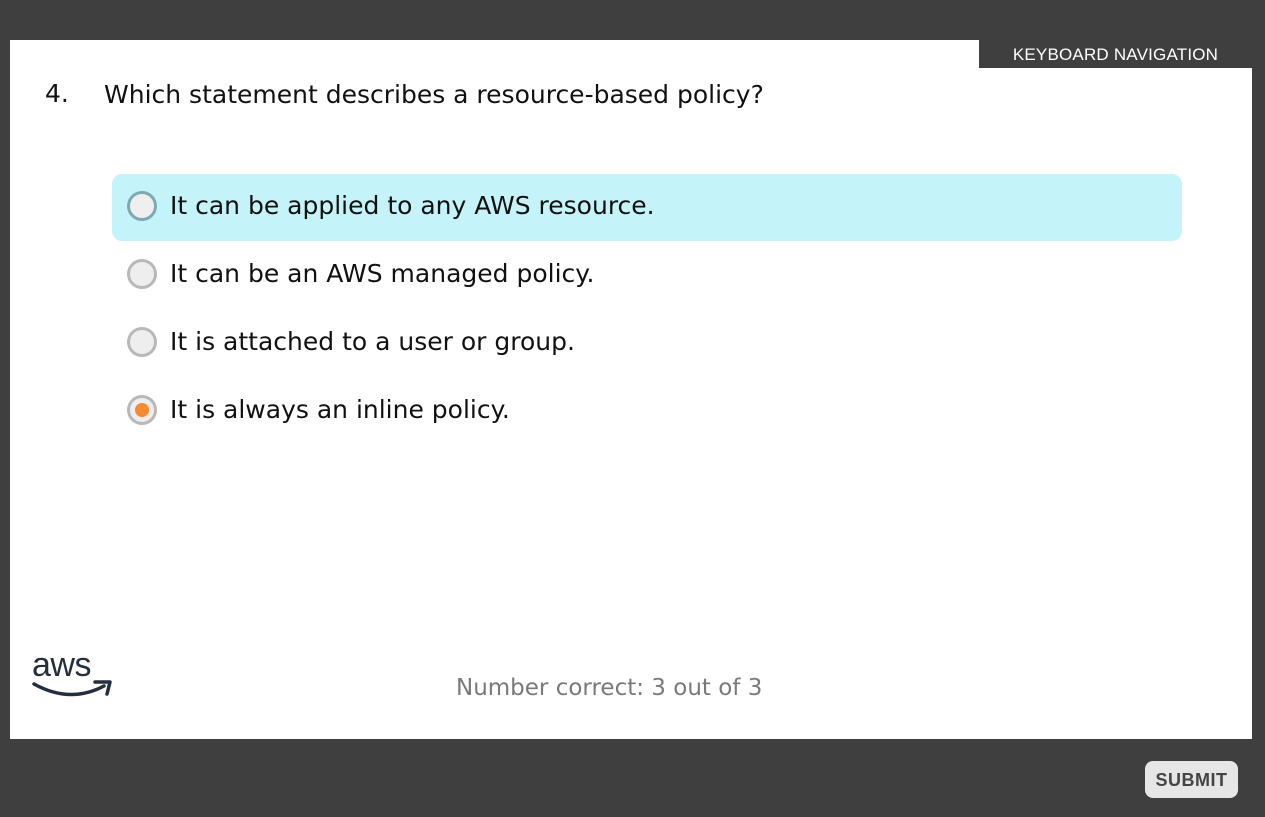 This screenshot has width=1265, height=817. What do you see at coordinates (1191, 779) in the screenshot?
I see `submit-button: SUBMIT` at bounding box center [1191, 779].